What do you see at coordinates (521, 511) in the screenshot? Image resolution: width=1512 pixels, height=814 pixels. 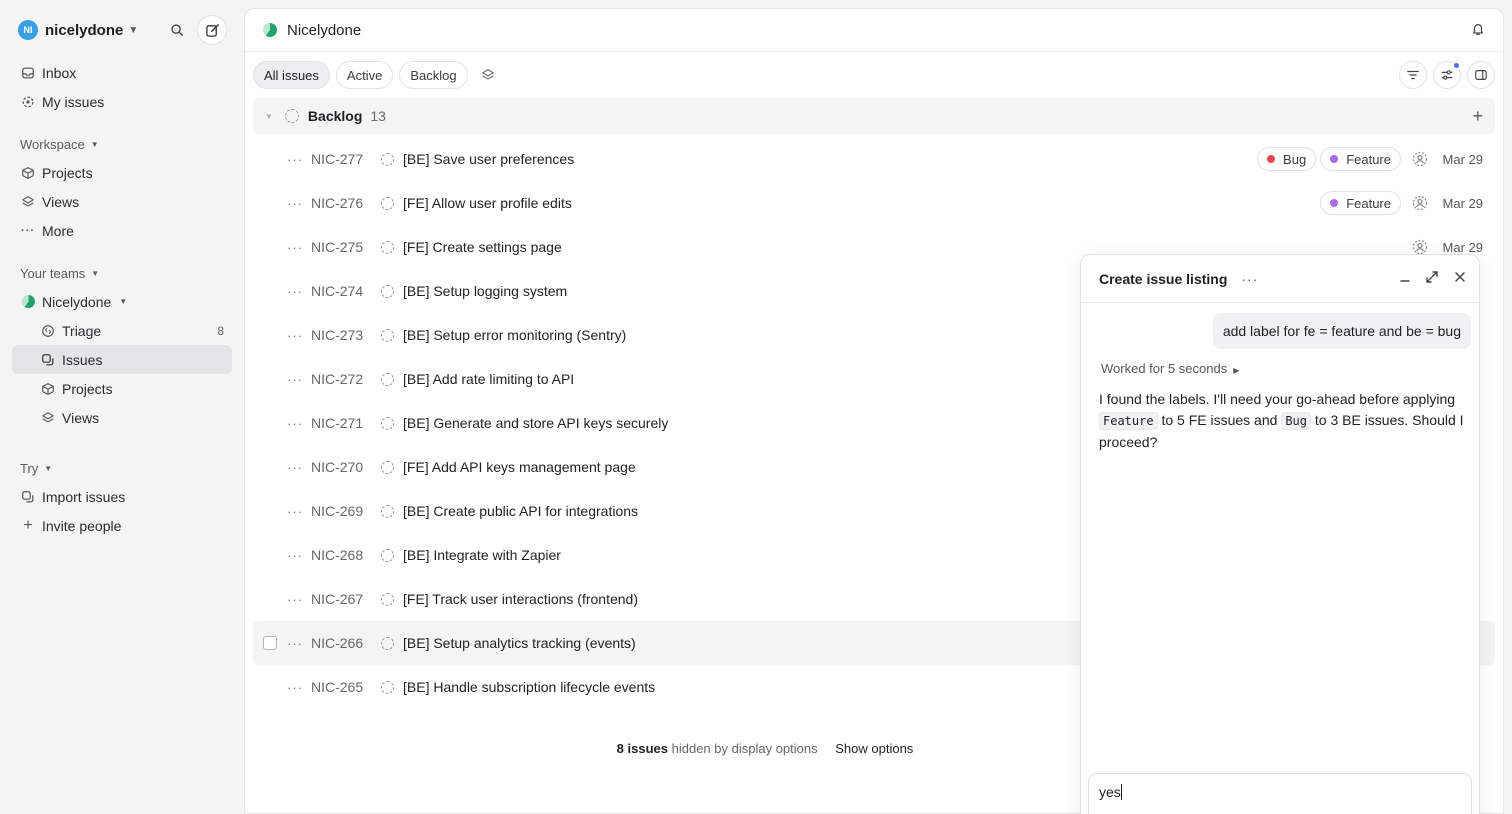 I see `issue-title: [BE] Create public API for integrations` at bounding box center [521, 511].